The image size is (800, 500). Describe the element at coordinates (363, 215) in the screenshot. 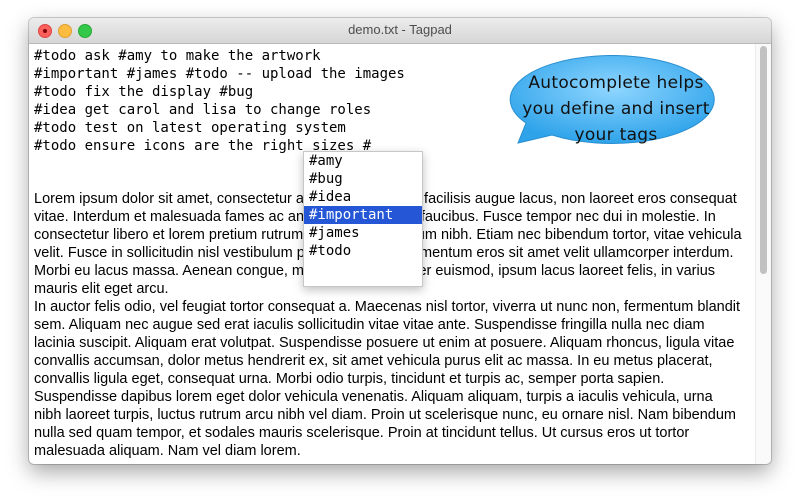

I see `autocomplete-item-important: #important` at that location.